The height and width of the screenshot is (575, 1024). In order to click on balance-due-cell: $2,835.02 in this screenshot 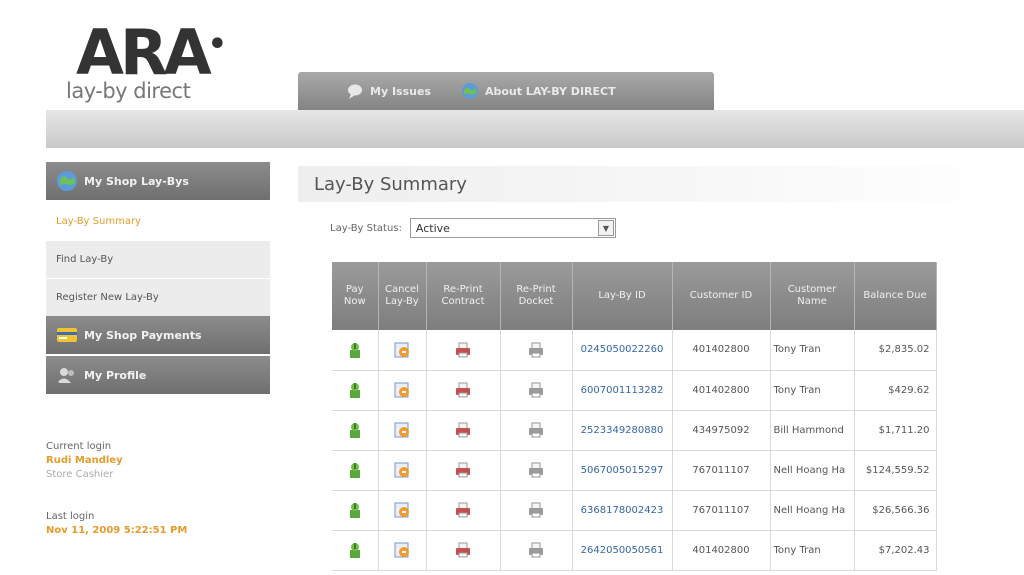, I will do `click(895, 350)`.